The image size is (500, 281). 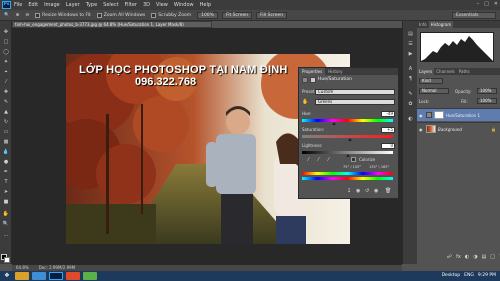 What do you see at coordinates (162, 5) in the screenshot?
I see `menu-view: View` at bounding box center [162, 5].